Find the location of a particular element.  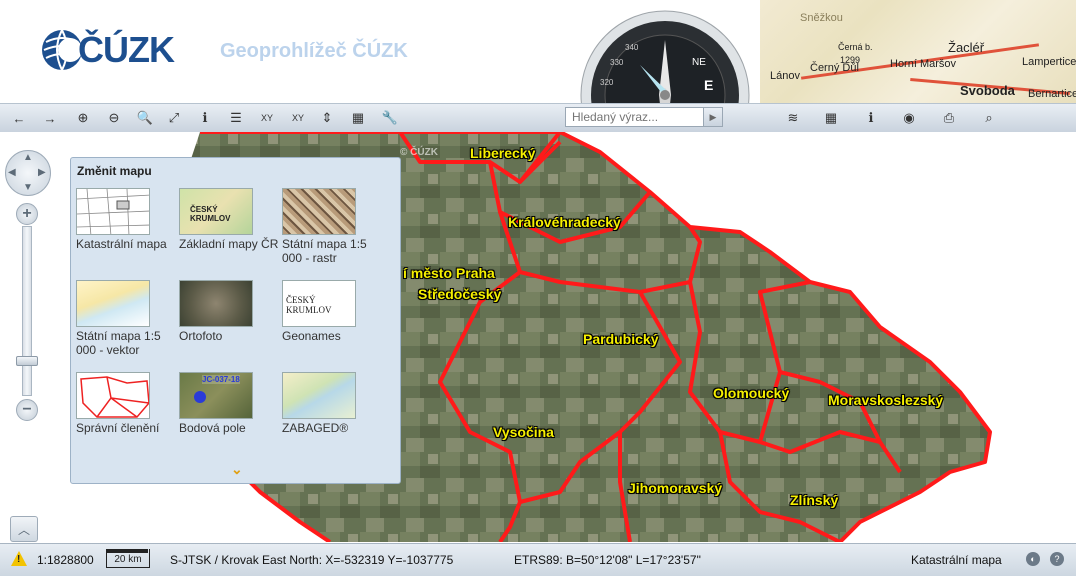

arrow-left-icon: ← is located at coordinates (19, 118).